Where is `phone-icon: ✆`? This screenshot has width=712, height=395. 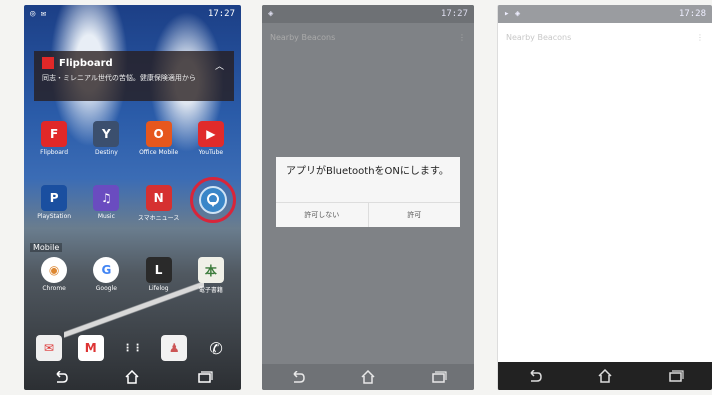 phone-icon: ✆ is located at coordinates (216, 348).